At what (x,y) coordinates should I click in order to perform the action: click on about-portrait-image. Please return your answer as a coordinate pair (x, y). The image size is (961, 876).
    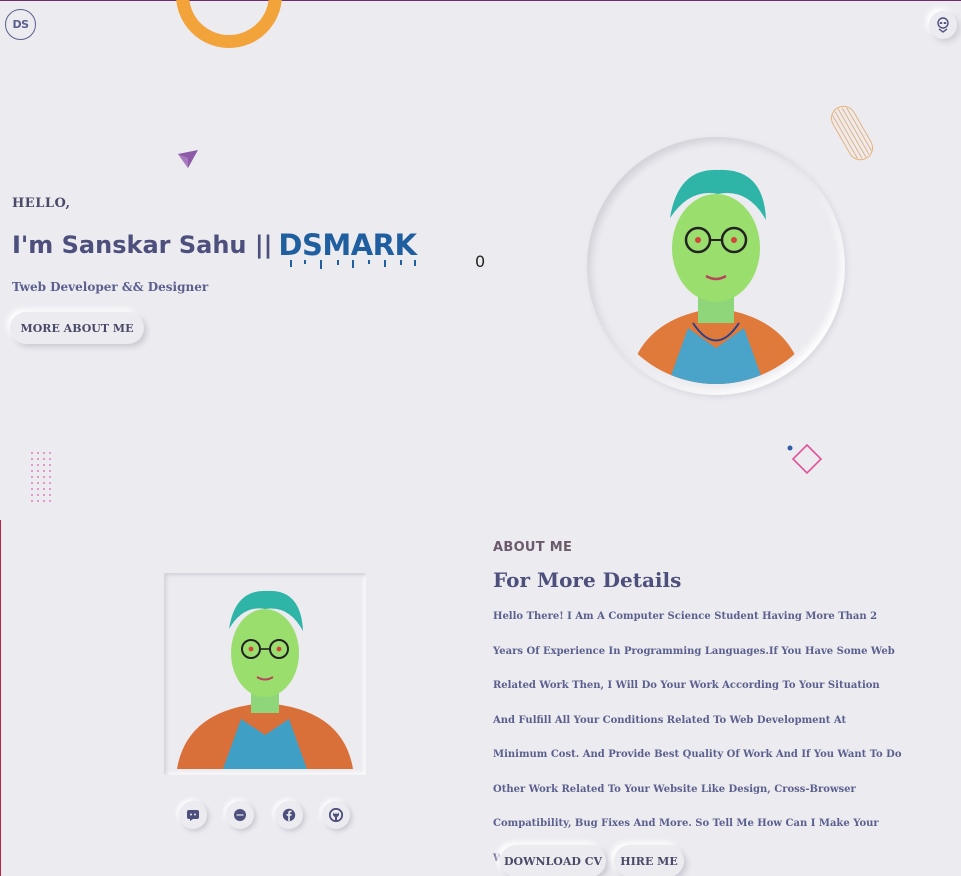
    Looking at the image, I should click on (265, 674).